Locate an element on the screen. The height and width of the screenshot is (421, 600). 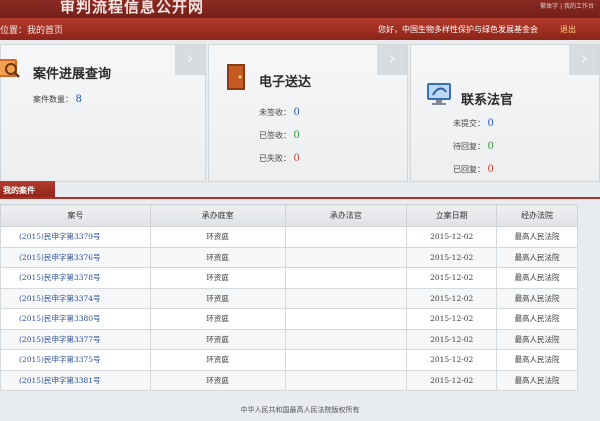
delivery-failed-value: 0 is located at coordinates (297, 158).